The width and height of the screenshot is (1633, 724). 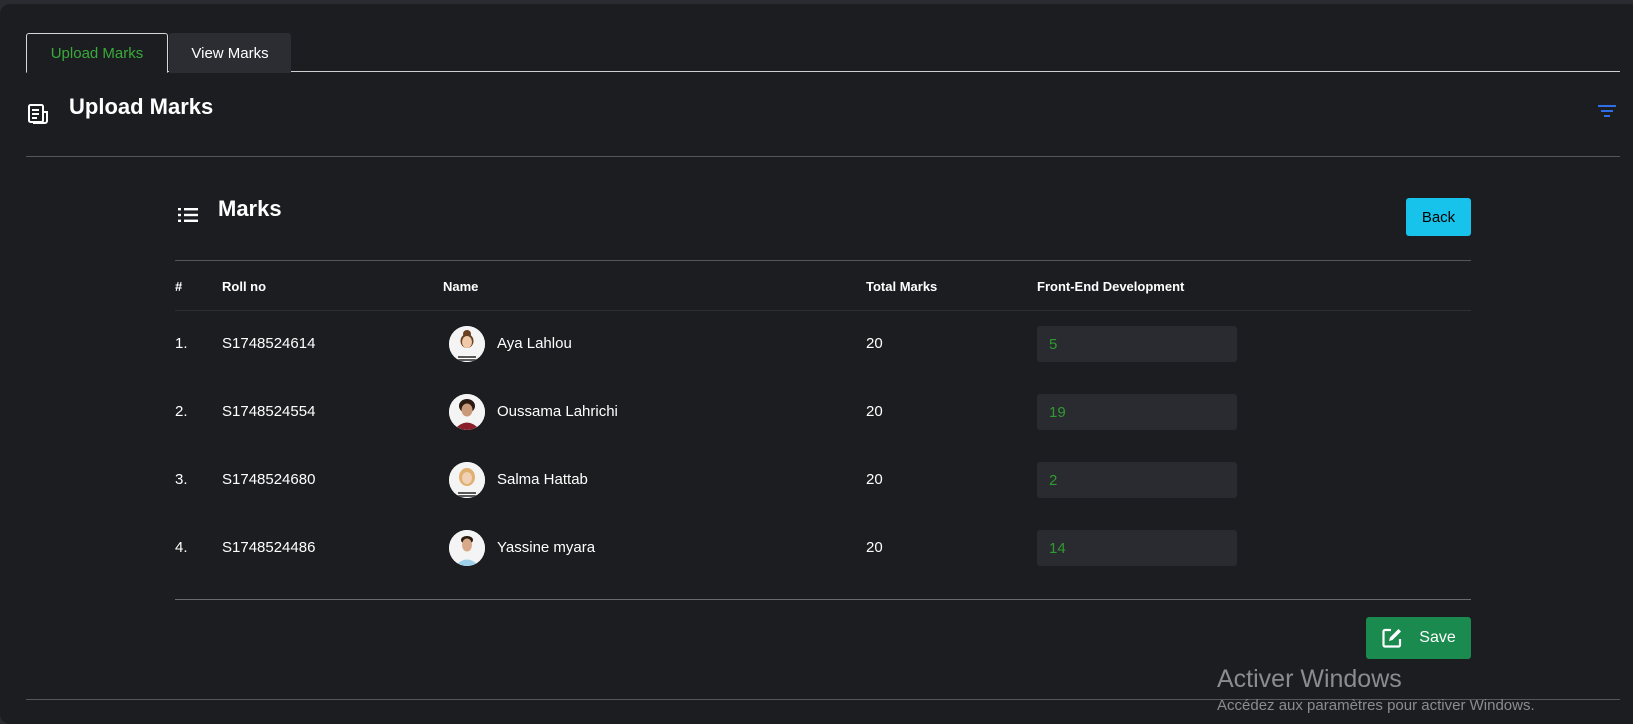 What do you see at coordinates (244, 286) in the screenshot?
I see `col-header-roll: Roll no` at bounding box center [244, 286].